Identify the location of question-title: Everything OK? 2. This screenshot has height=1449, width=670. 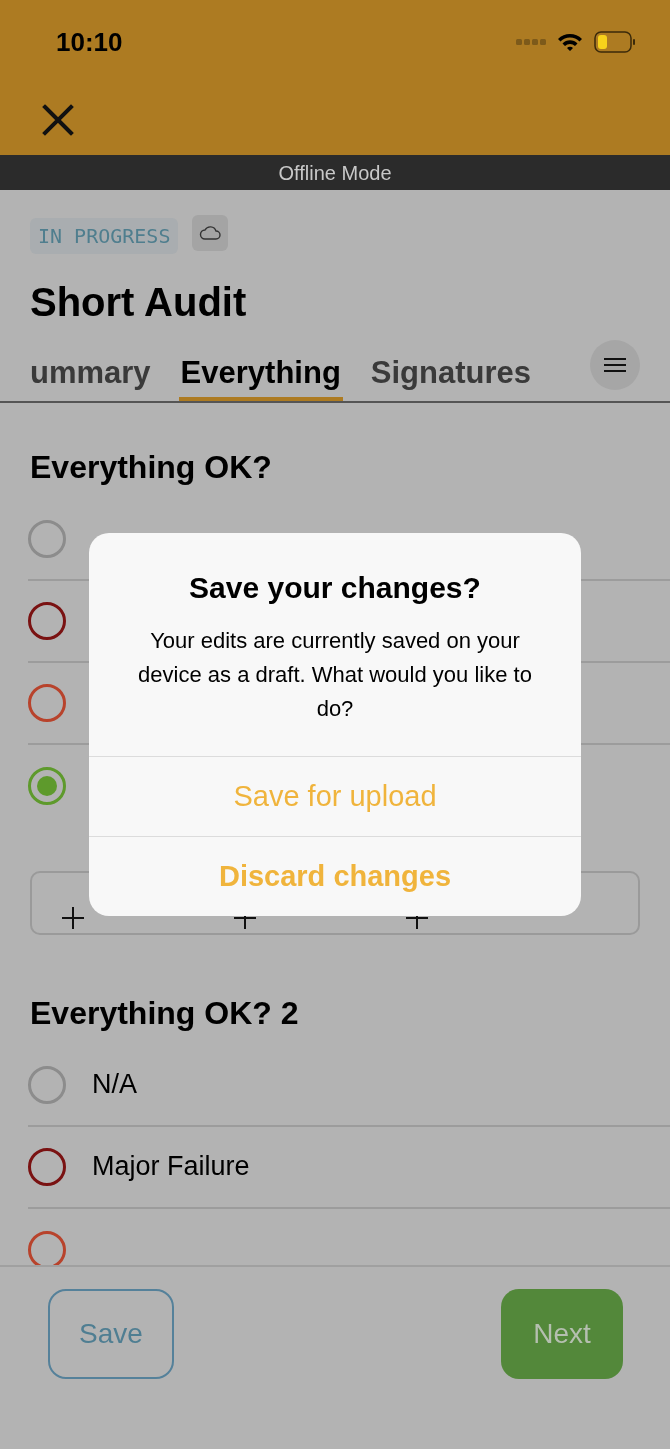
(164, 1012).